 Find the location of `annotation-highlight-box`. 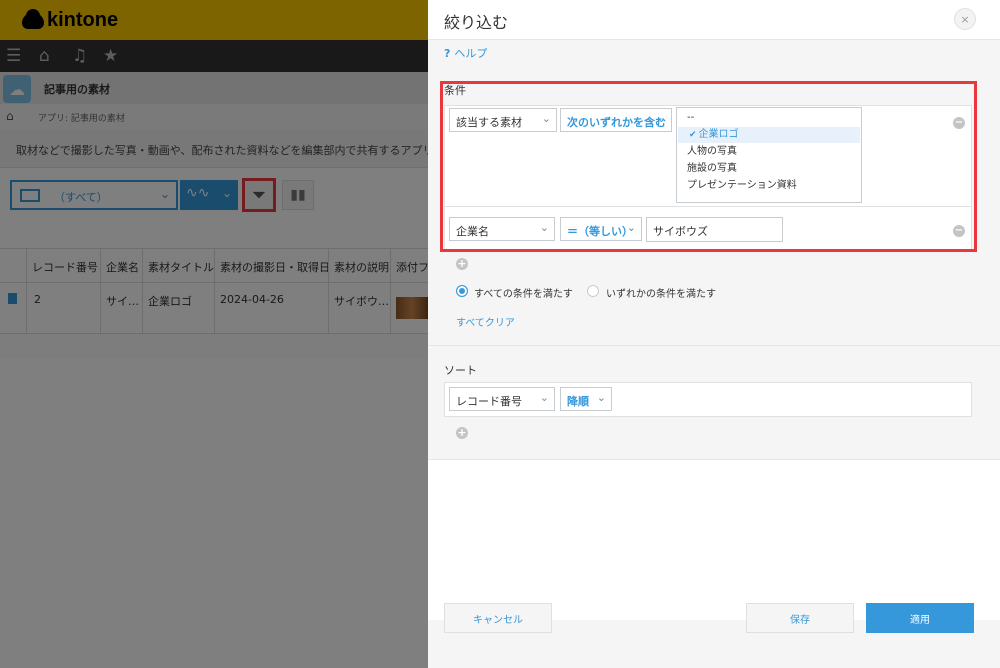

annotation-highlight-box is located at coordinates (708, 166).